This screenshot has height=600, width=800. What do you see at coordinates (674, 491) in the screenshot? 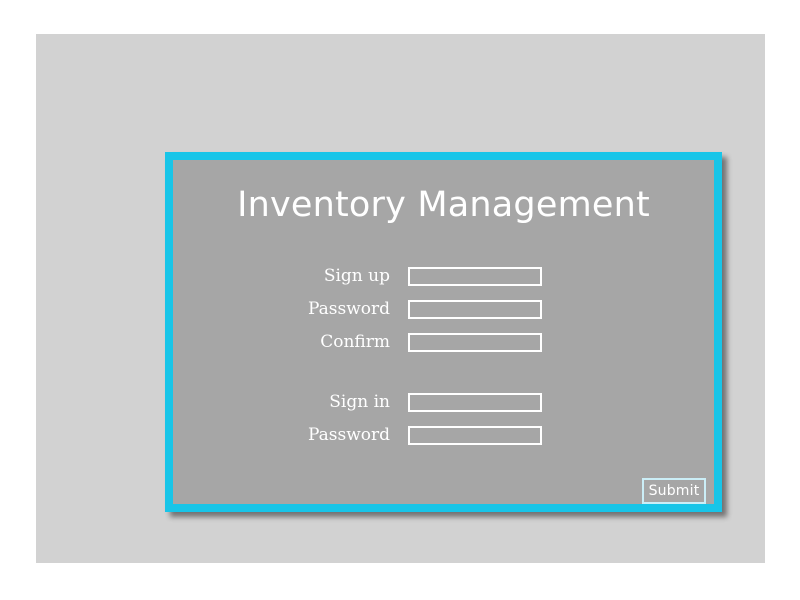
I see `submit-button: Submit` at bounding box center [674, 491].